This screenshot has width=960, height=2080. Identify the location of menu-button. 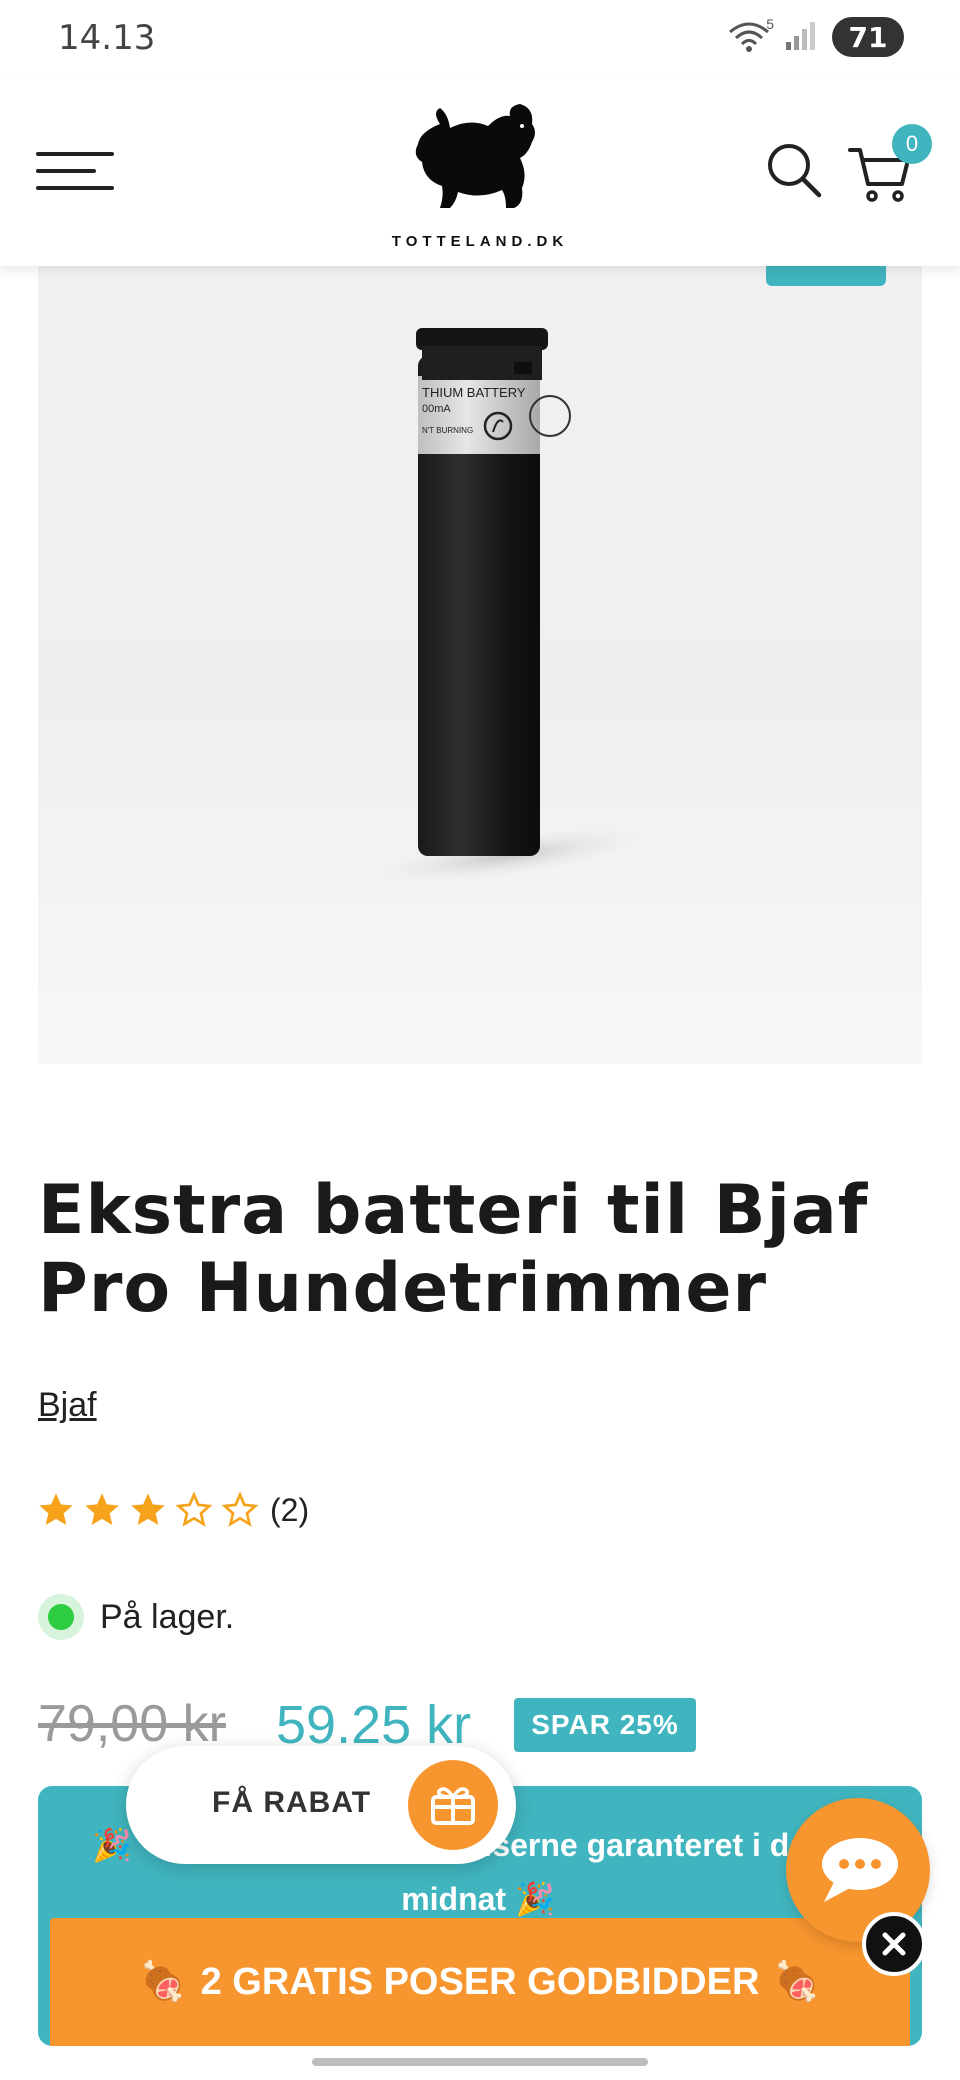
(75, 171).